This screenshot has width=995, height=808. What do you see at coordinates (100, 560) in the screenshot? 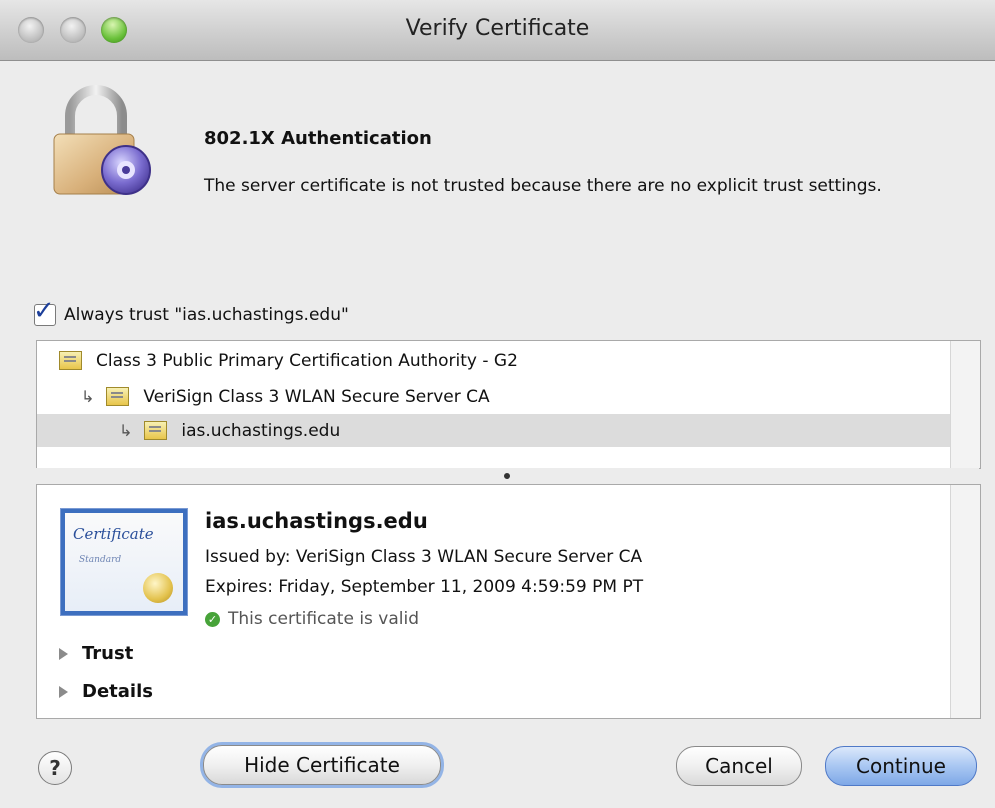
I see `certificate-image-subtext: Standard` at bounding box center [100, 560].